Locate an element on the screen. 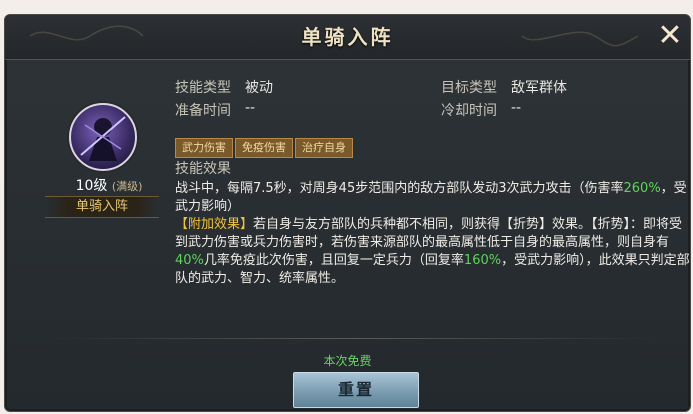 The height and width of the screenshot is (414, 693). skill-type-value: 被动 is located at coordinates (259, 88).